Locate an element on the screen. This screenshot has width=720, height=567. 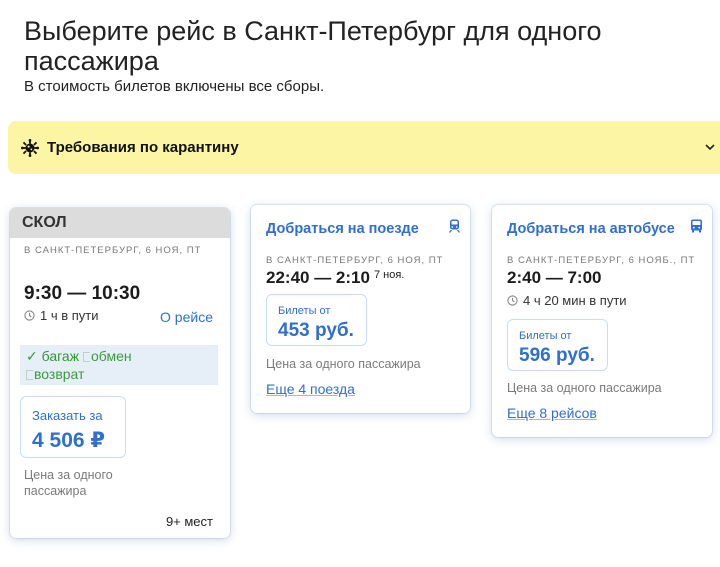
flight-duration: 1 ч в пути is located at coordinates (61, 315).